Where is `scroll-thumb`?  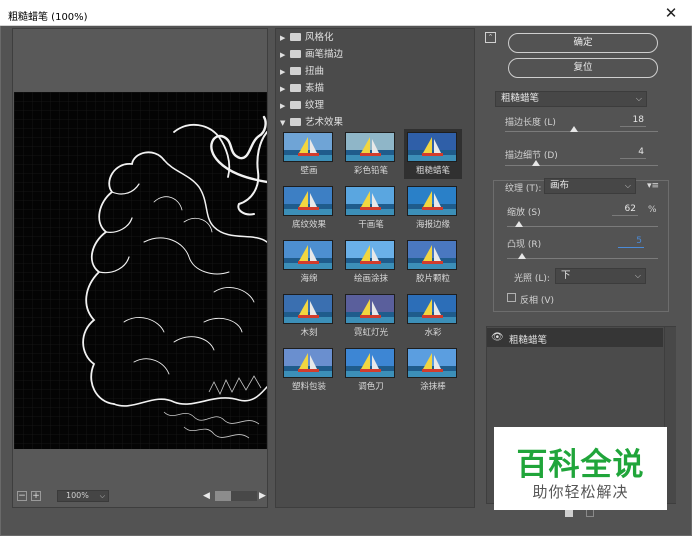 scroll-thumb is located at coordinates (223, 496).